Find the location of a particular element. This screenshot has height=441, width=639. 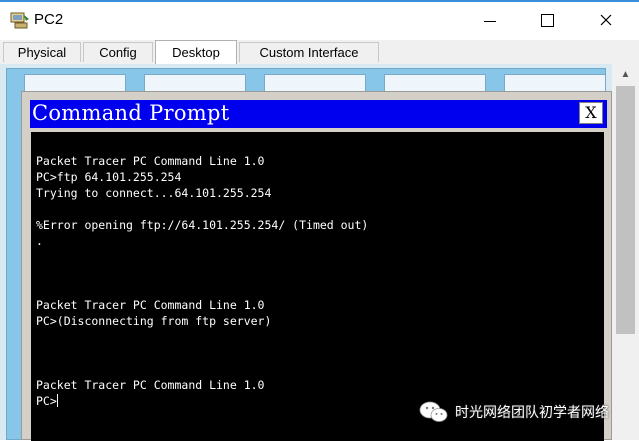

console-line: PC>ftp 64.101.255.254 is located at coordinates (109, 177).